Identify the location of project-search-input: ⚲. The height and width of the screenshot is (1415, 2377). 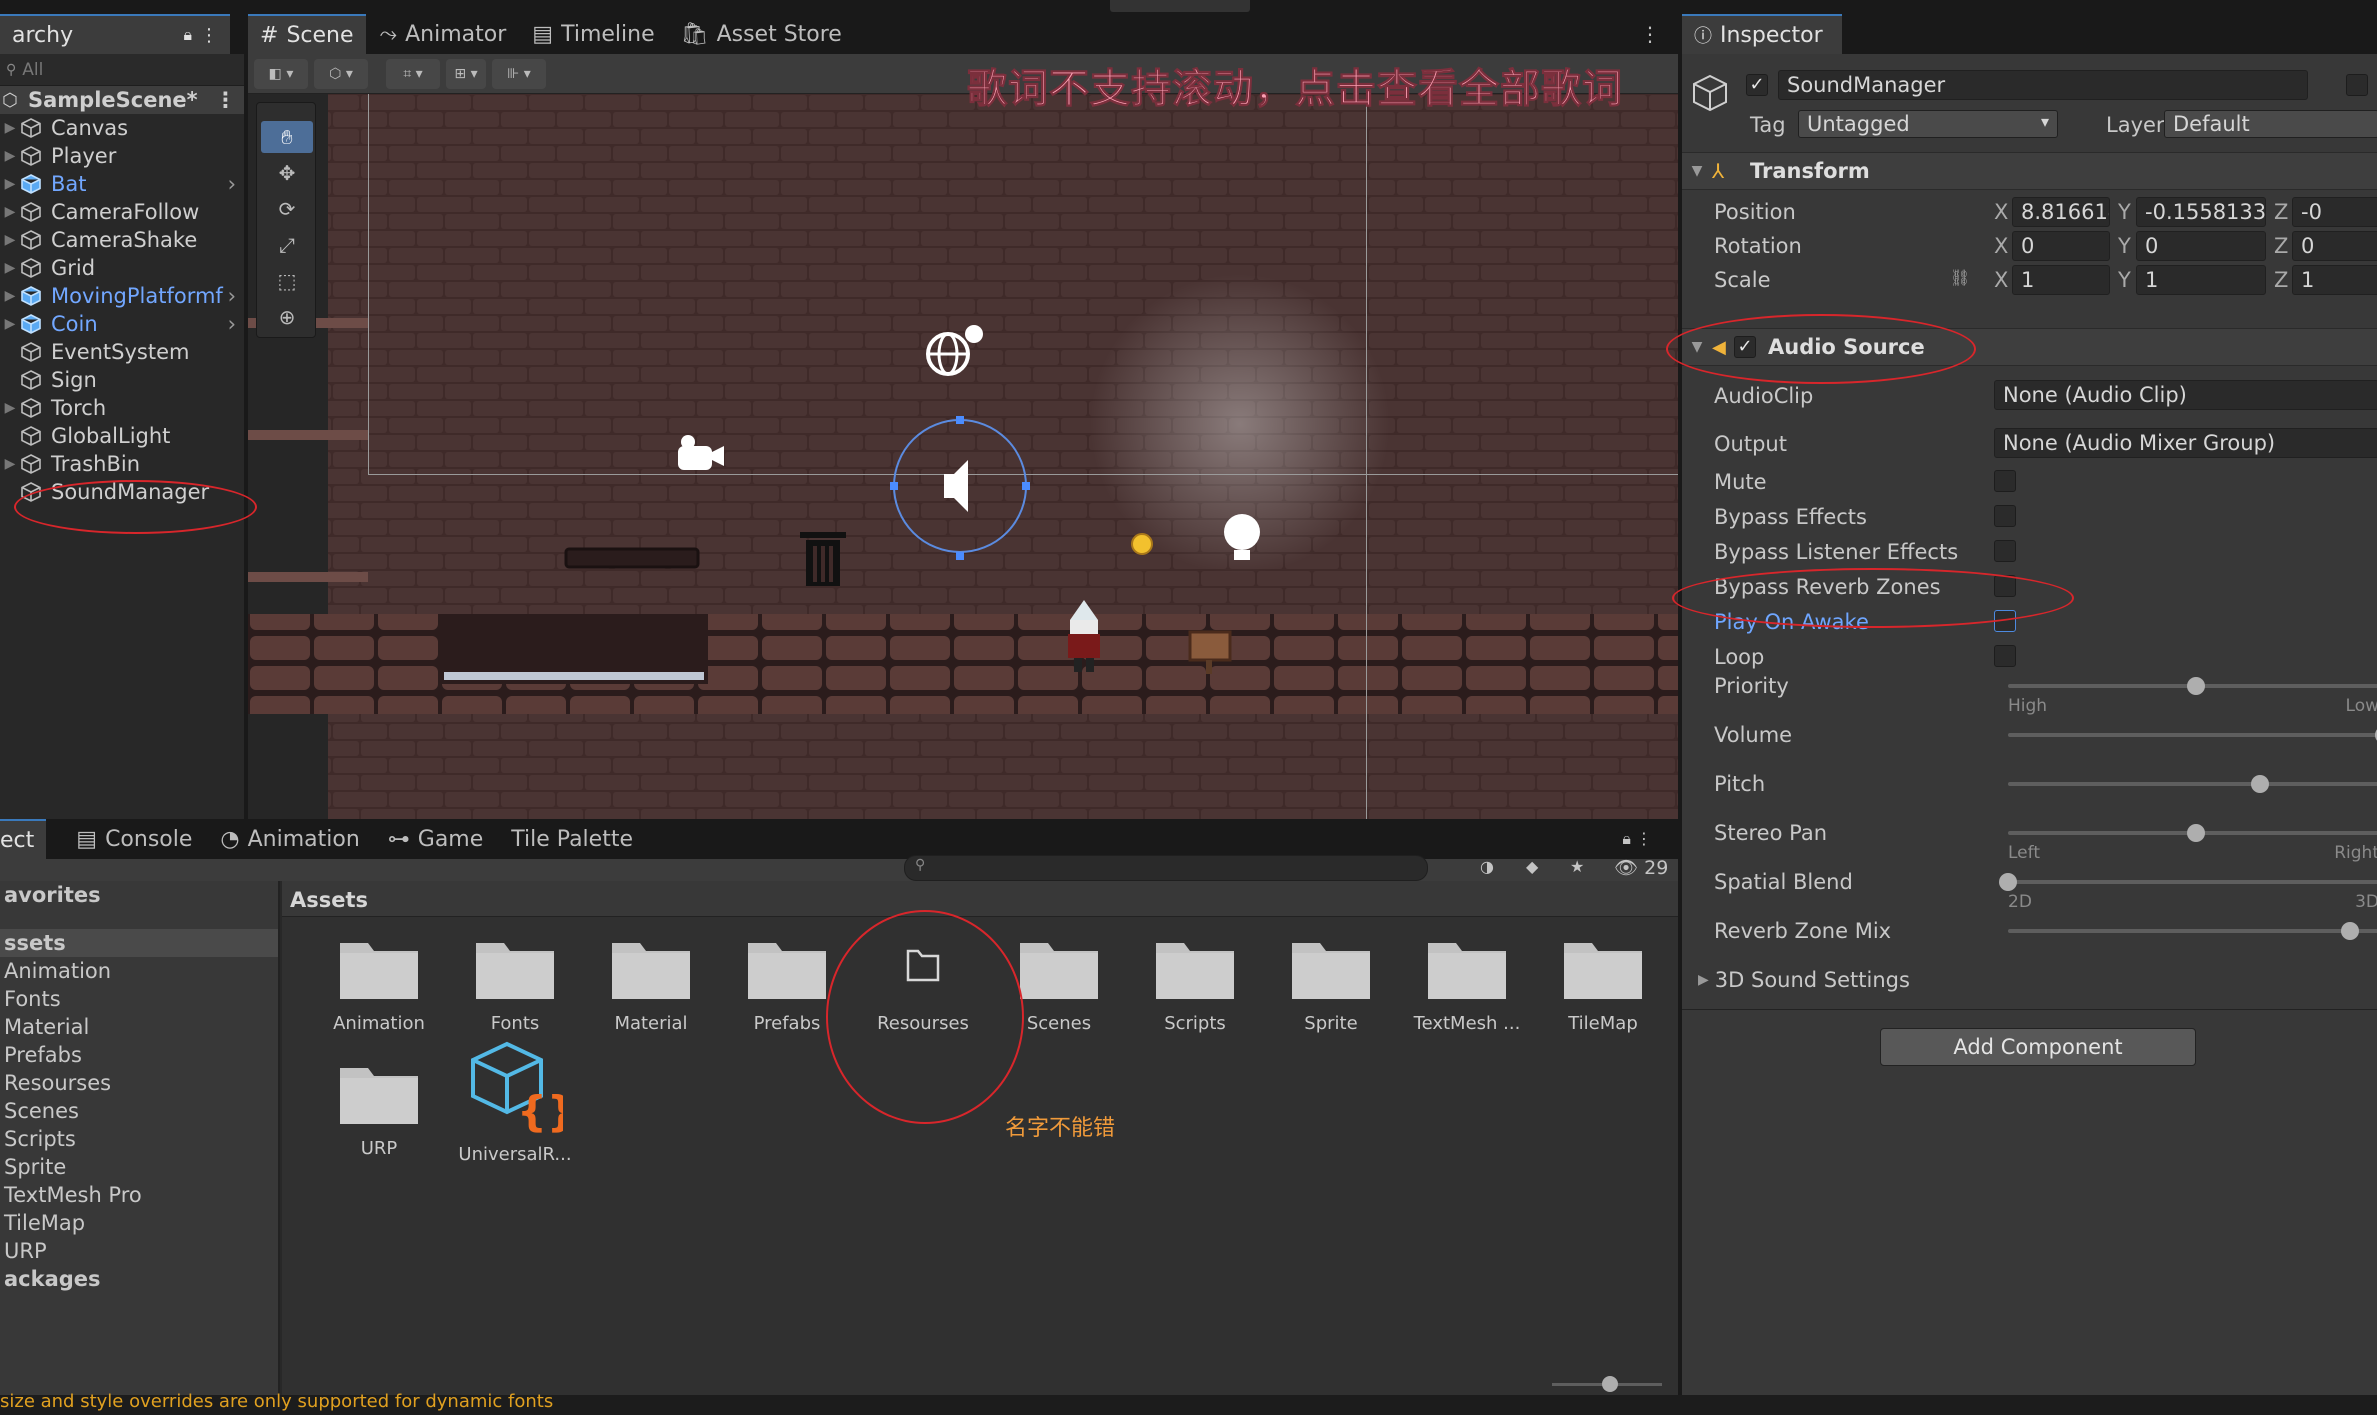
(1166, 868).